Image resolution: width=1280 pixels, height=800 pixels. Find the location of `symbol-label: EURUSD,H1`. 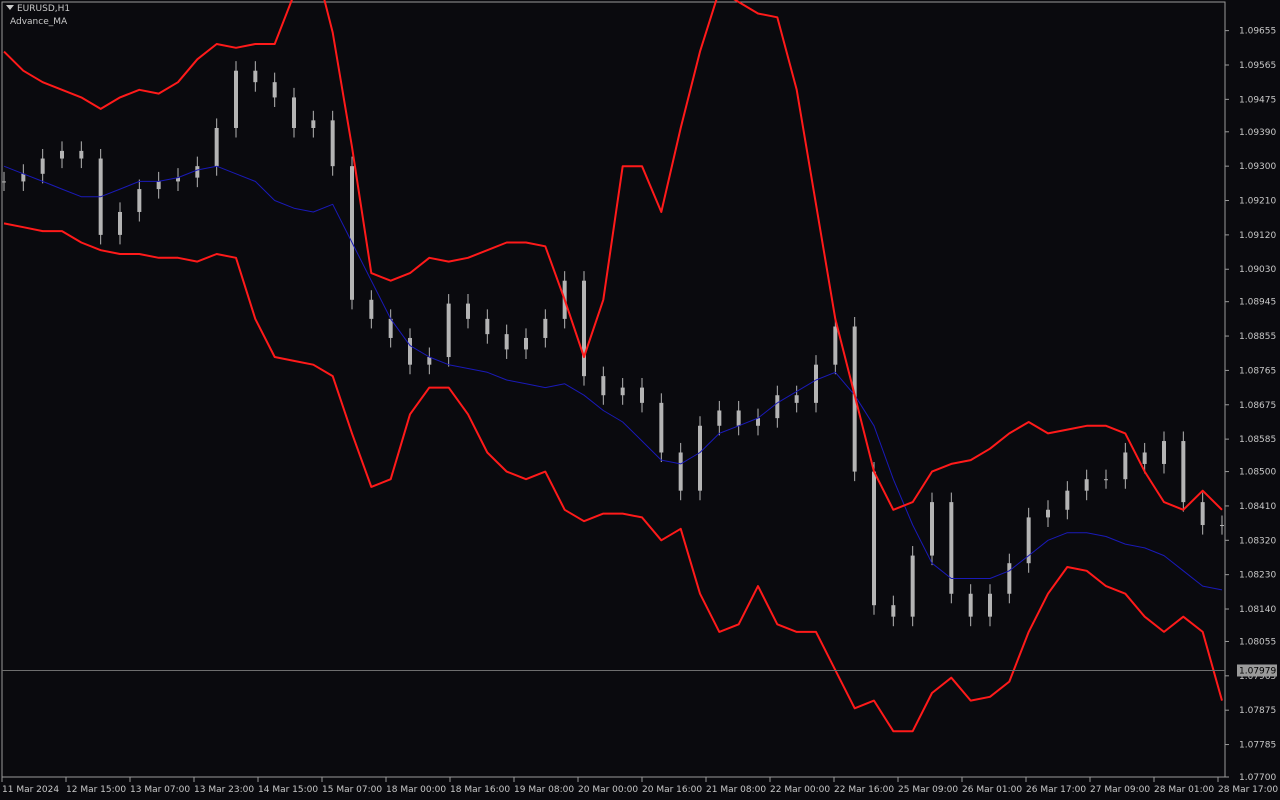

symbol-label: EURUSD,H1 is located at coordinates (38, 9).